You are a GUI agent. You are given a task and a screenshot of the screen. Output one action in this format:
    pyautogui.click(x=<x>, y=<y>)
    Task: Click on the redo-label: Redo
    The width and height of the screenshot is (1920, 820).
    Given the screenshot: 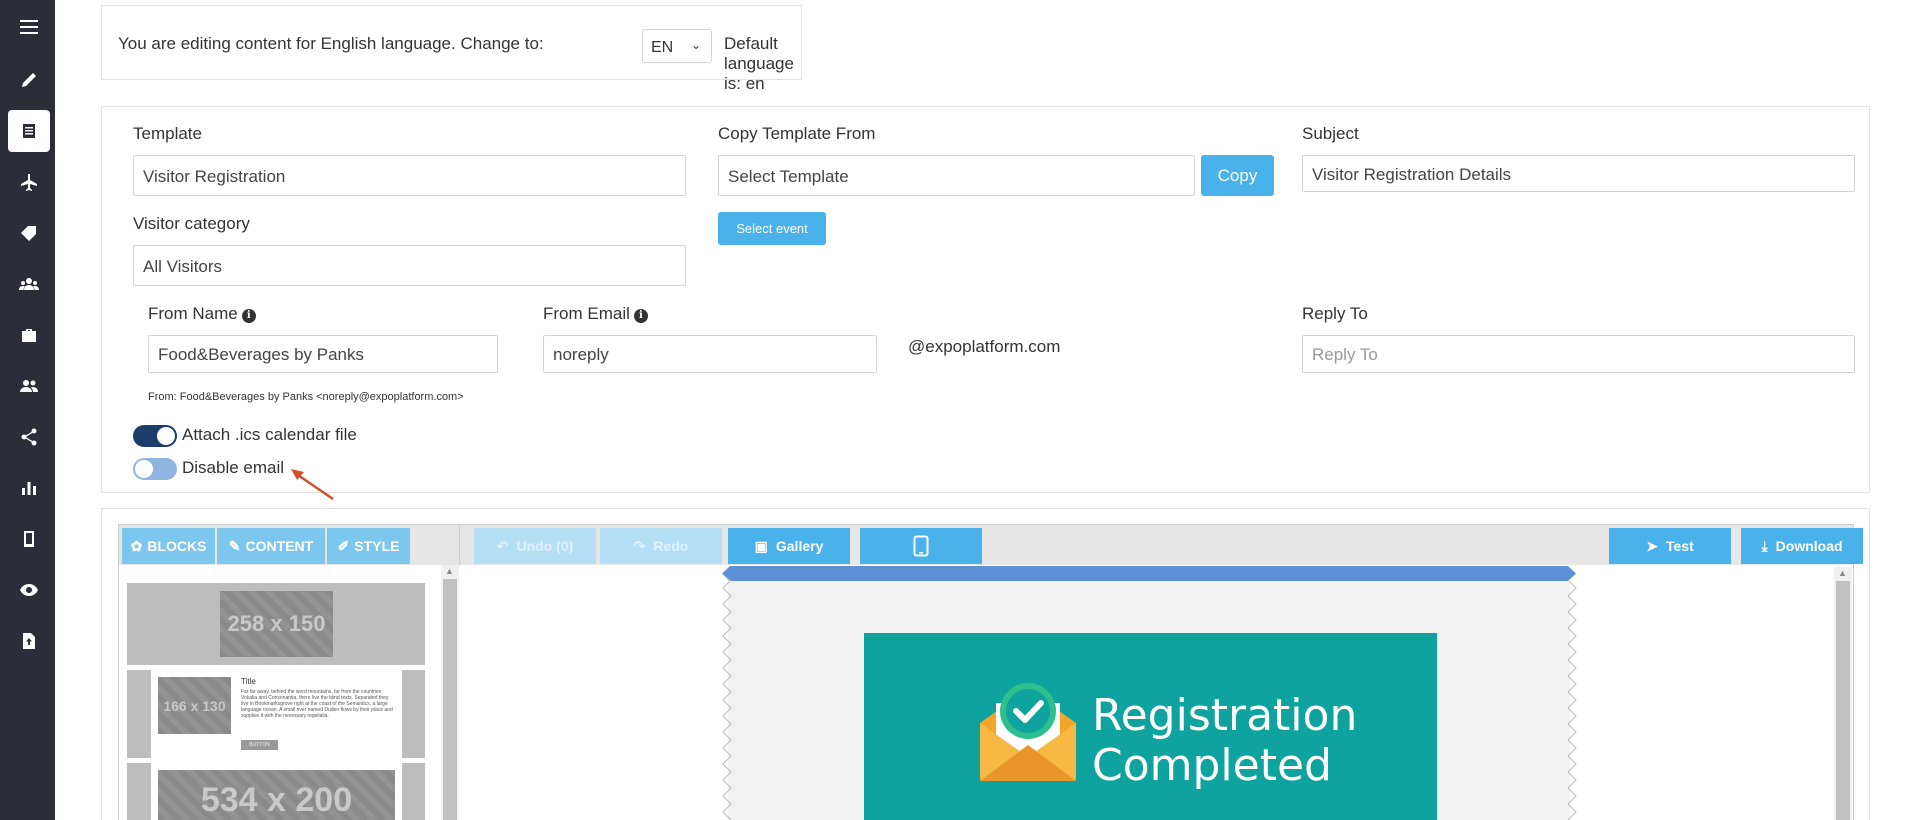 What is the action you would take?
    pyautogui.click(x=671, y=546)
    